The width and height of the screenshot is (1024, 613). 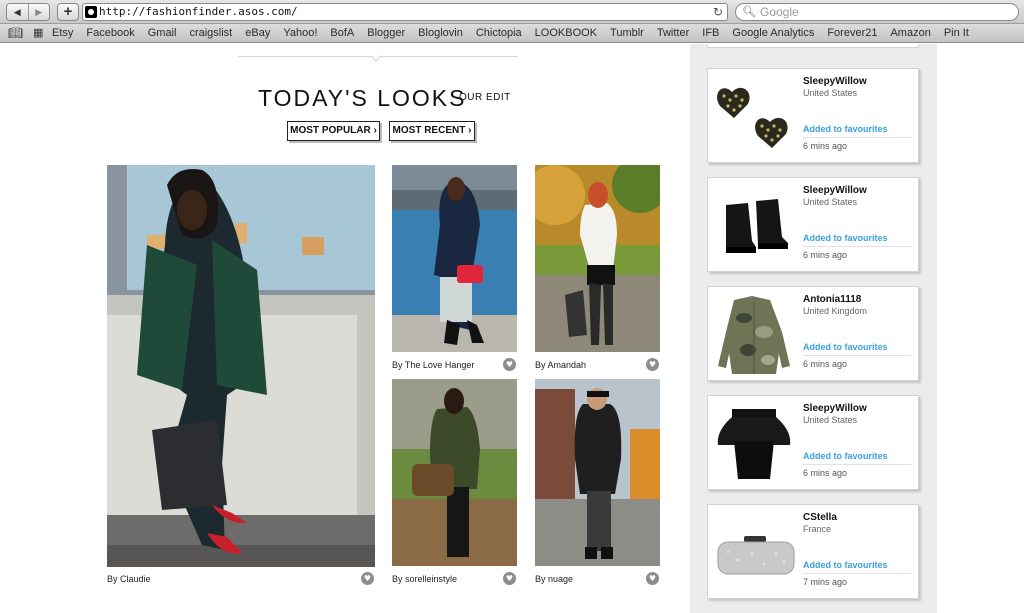 I want to click on boots-thumbnail, so click(x=754, y=225).